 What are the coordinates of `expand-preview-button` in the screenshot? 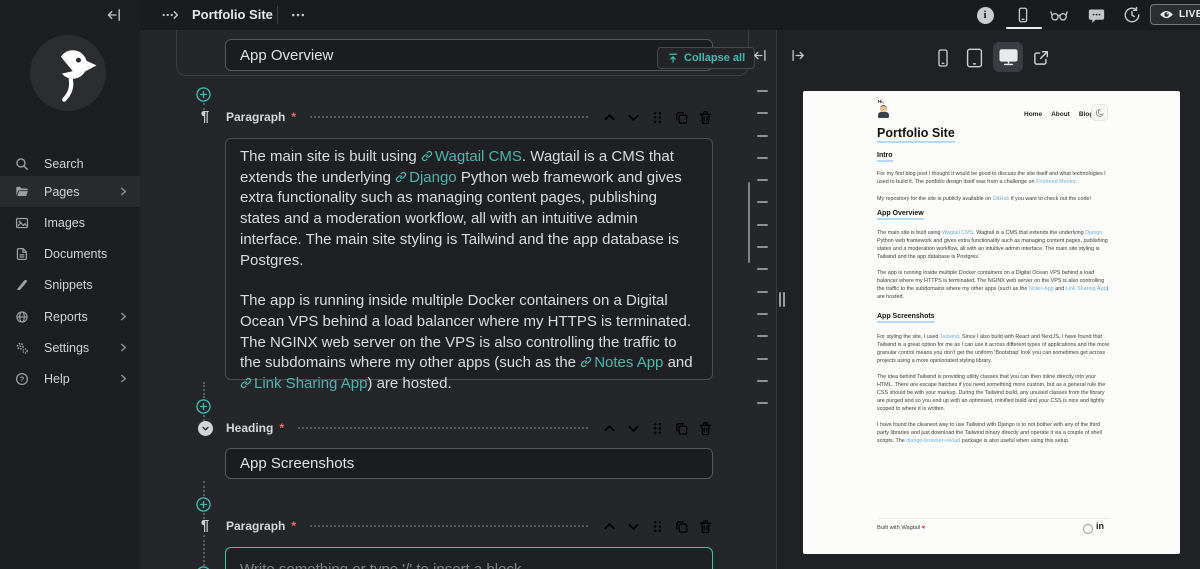 It's located at (799, 55).